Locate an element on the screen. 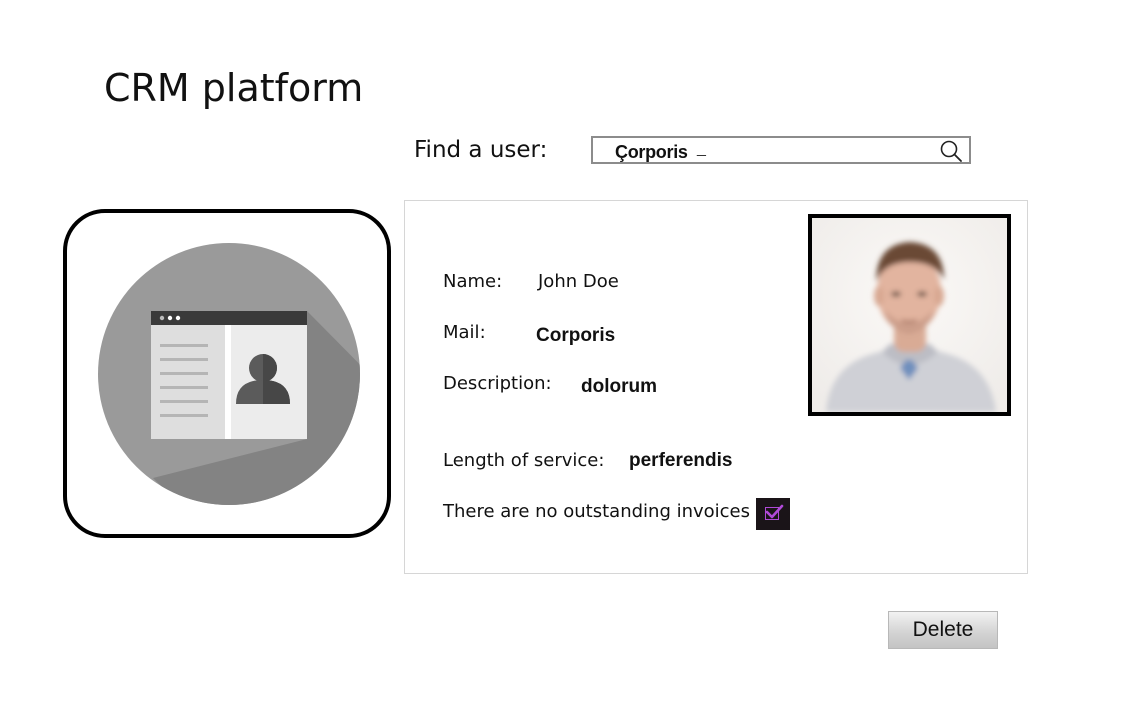 This screenshot has width=1130, height=707. name-value: John Doe is located at coordinates (578, 281).